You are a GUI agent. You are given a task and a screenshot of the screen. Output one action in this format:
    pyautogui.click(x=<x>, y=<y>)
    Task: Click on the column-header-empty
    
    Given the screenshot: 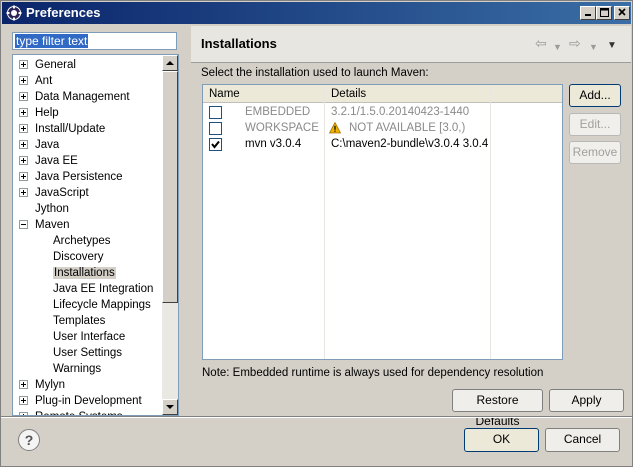 What is the action you would take?
    pyautogui.click(x=526, y=94)
    